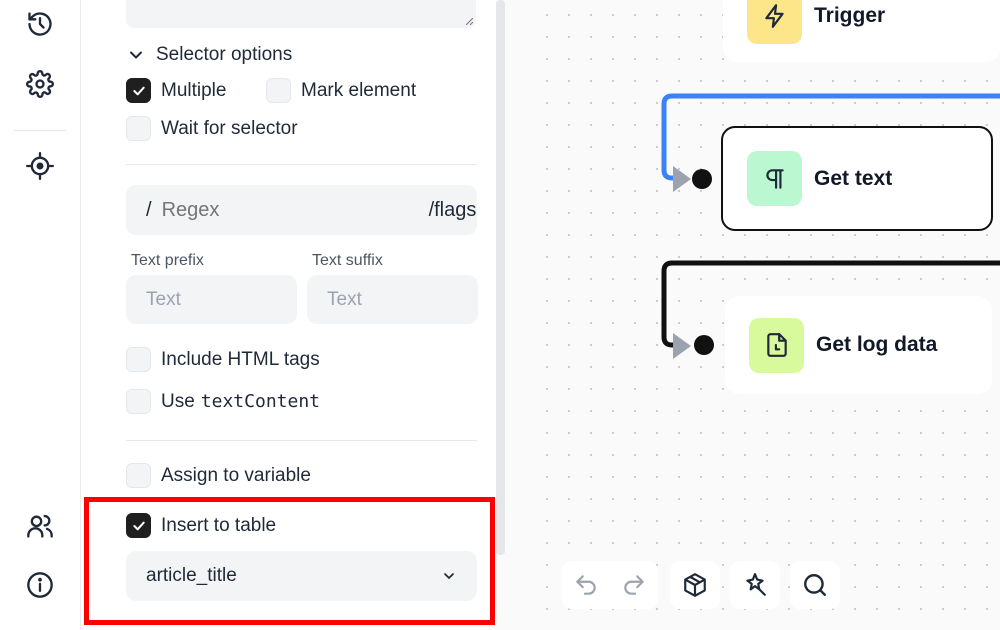 Image resolution: width=1000 pixels, height=630 pixels. What do you see at coordinates (861, 31) in the screenshot?
I see `trigger-node: Trigger` at bounding box center [861, 31].